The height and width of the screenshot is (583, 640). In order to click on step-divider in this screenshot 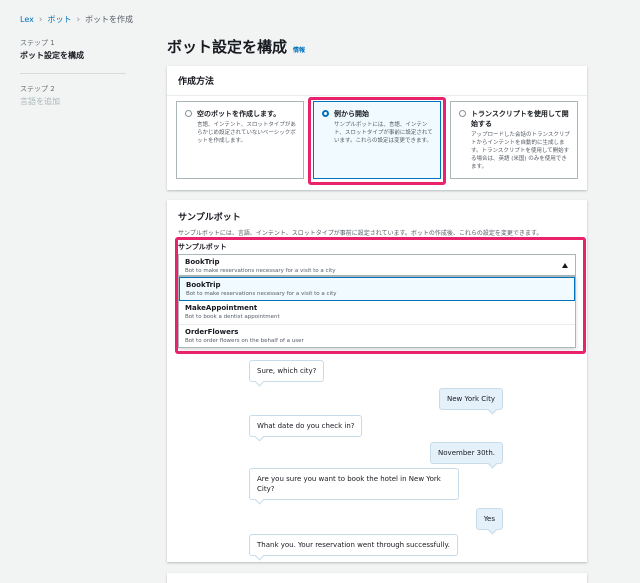, I will do `click(73, 73)`.